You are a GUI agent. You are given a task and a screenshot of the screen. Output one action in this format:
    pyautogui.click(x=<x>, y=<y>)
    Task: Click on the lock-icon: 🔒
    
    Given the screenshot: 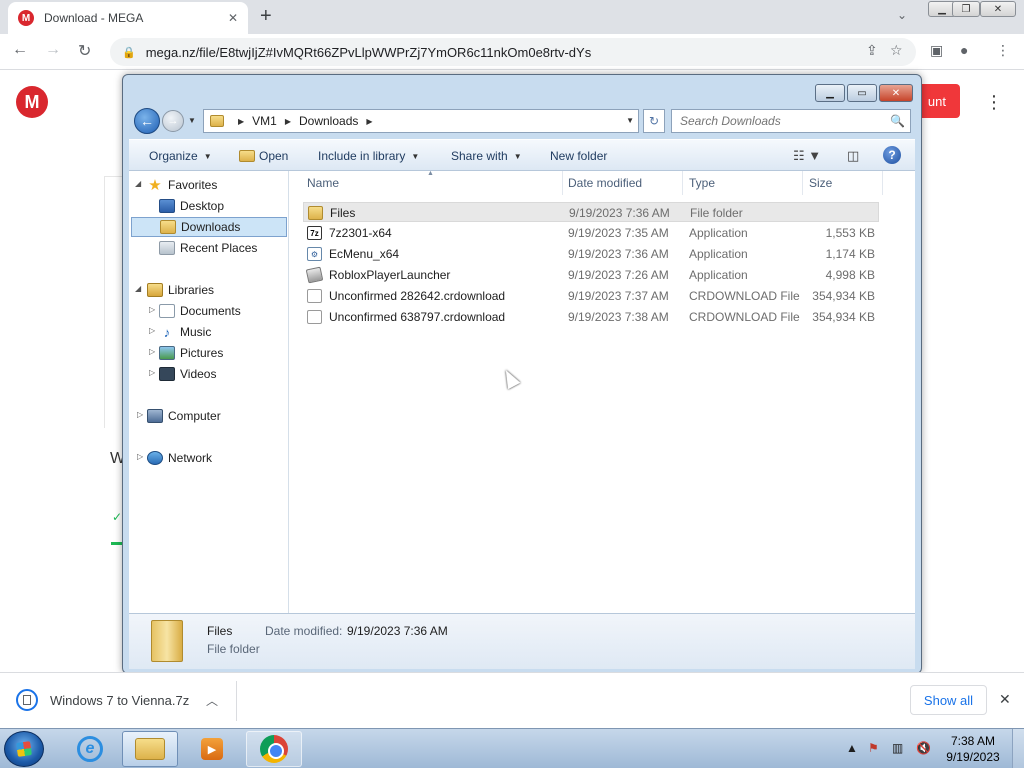 What is the action you would take?
    pyautogui.click(x=129, y=52)
    